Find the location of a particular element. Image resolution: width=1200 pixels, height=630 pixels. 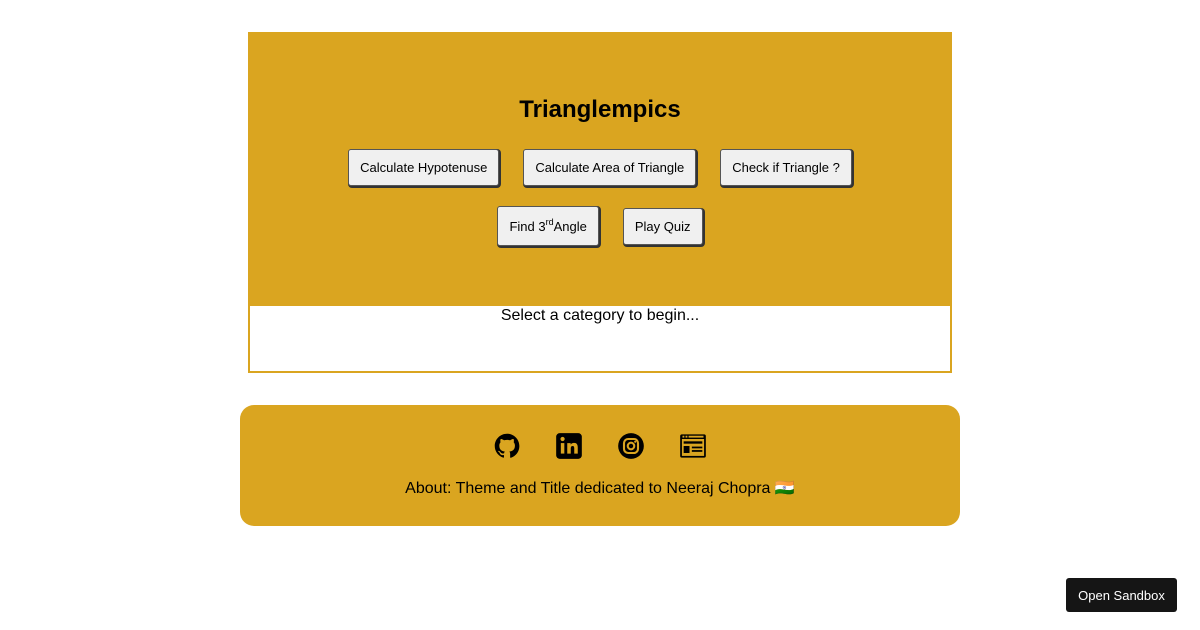

page-title: Trianglempics is located at coordinates (600, 109).